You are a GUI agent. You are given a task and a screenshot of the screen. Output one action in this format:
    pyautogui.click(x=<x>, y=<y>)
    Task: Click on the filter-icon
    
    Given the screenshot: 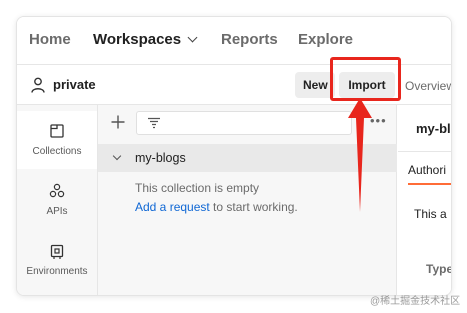 What is the action you would take?
    pyautogui.click(x=154, y=123)
    